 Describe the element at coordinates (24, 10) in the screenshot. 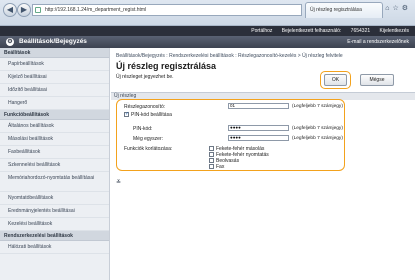

I see `forward-button: ▶` at that location.